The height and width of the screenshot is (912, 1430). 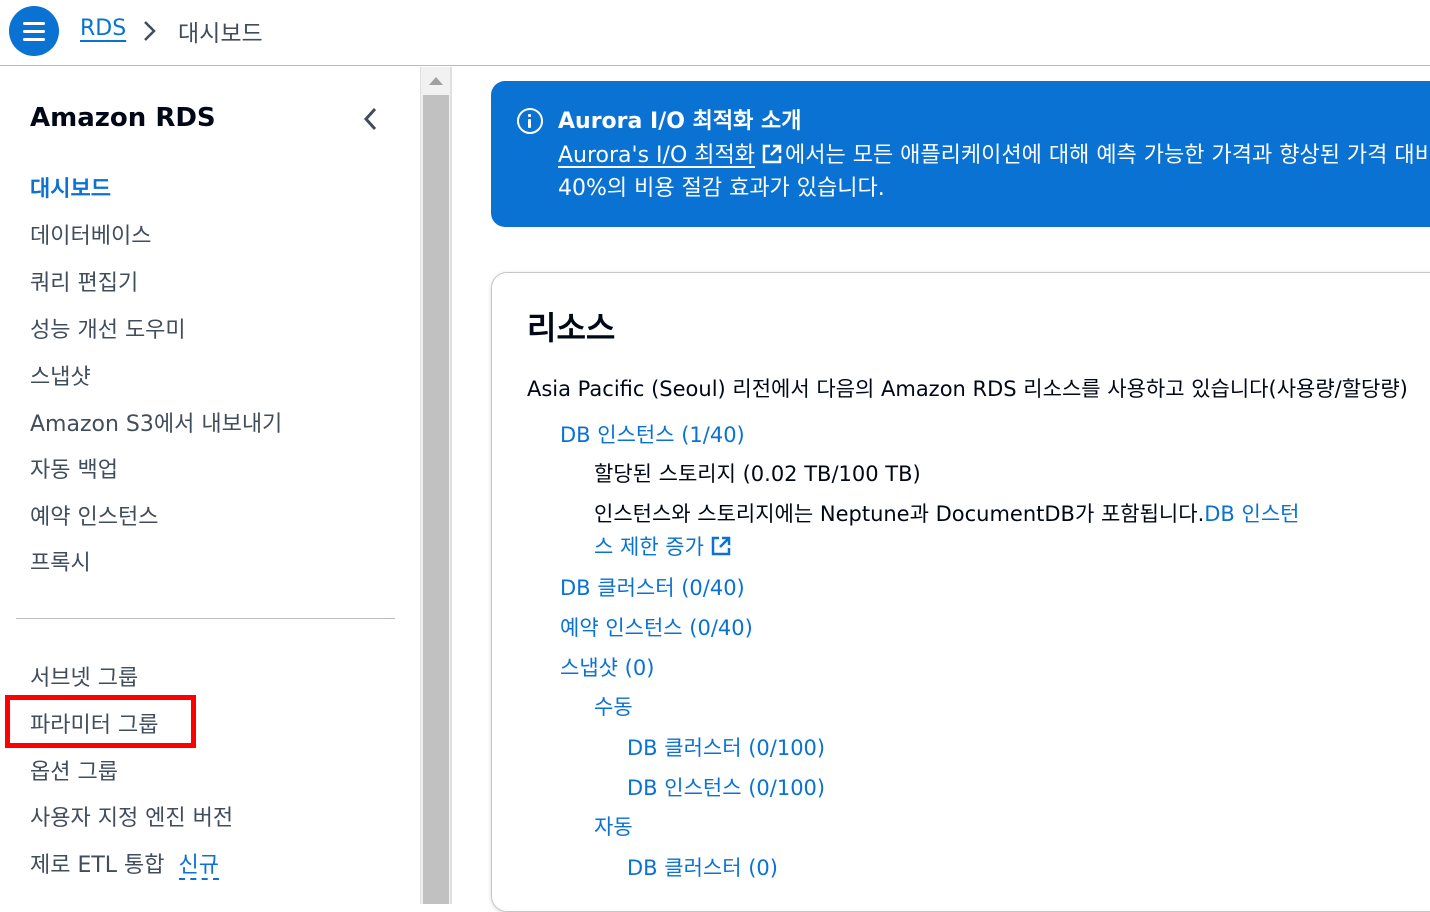 I want to click on manual-db-clusters-link: DB 클러스터 (0/100), so click(x=726, y=747).